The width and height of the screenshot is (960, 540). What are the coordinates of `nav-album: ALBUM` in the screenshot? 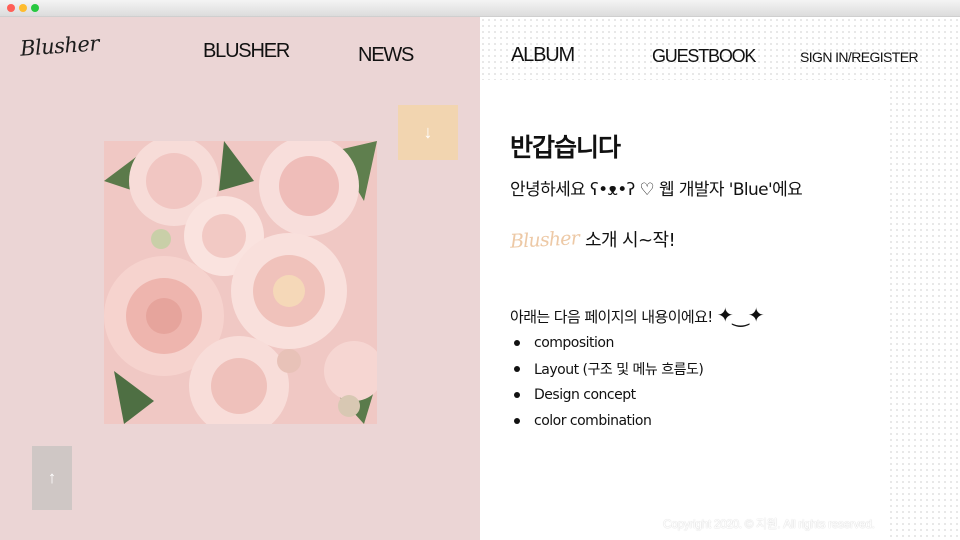 It's located at (543, 55).